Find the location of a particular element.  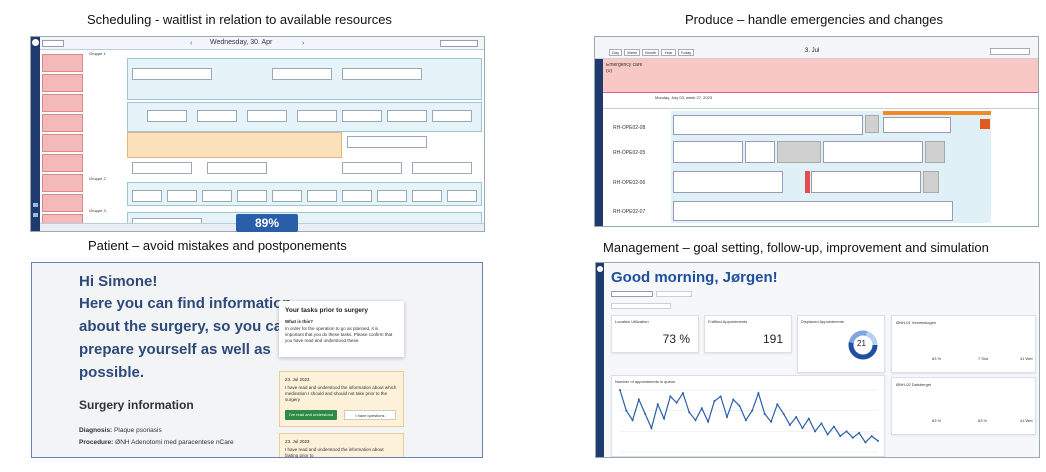

filter-icon is located at coordinates (35, 215).